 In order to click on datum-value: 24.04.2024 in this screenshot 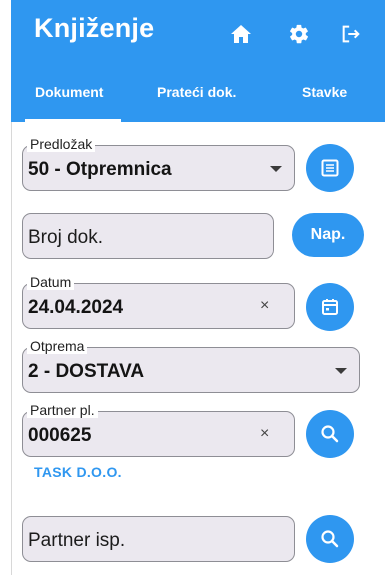, I will do `click(76, 307)`.